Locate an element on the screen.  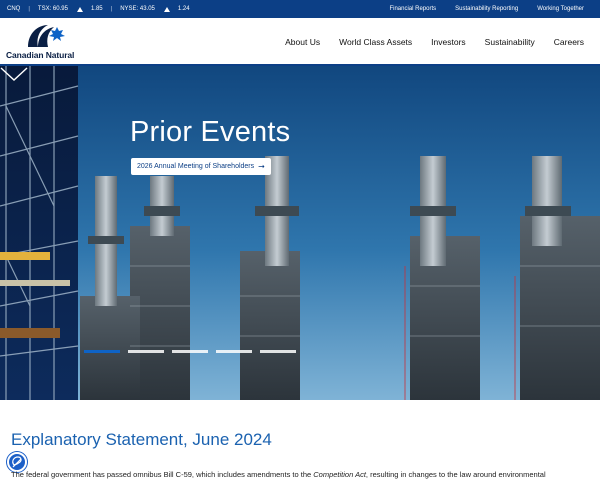
brand-logo: Canadian Natural is located at coordinates (46, 42).